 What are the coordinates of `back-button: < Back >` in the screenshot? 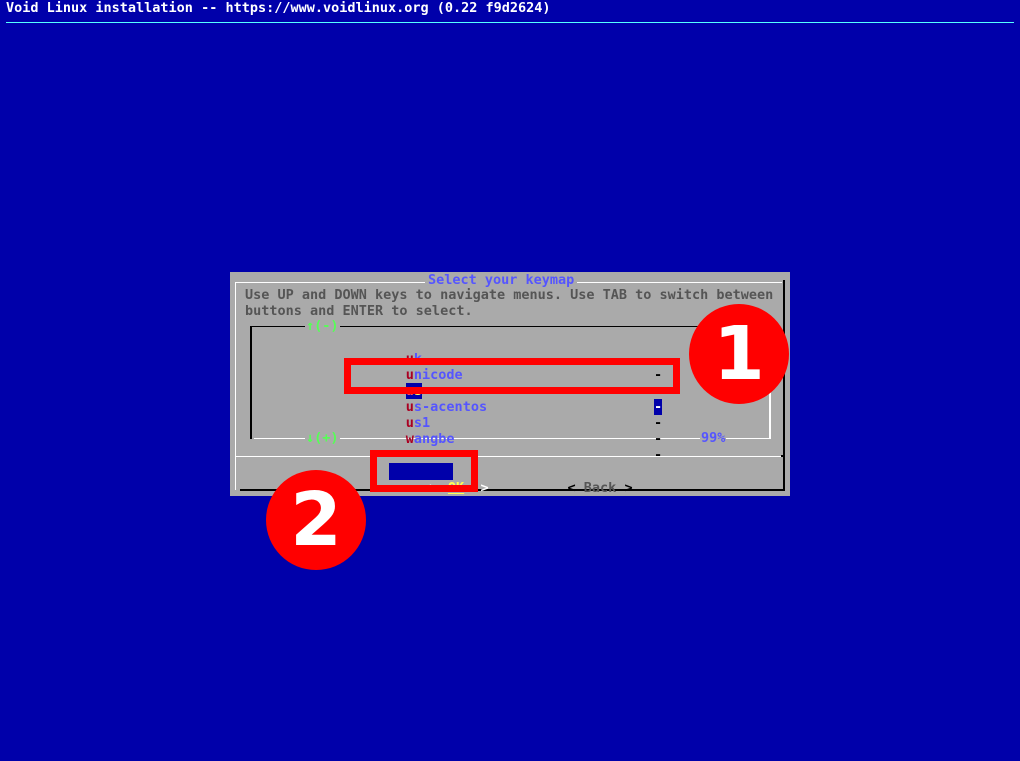 It's located at (584, 479).